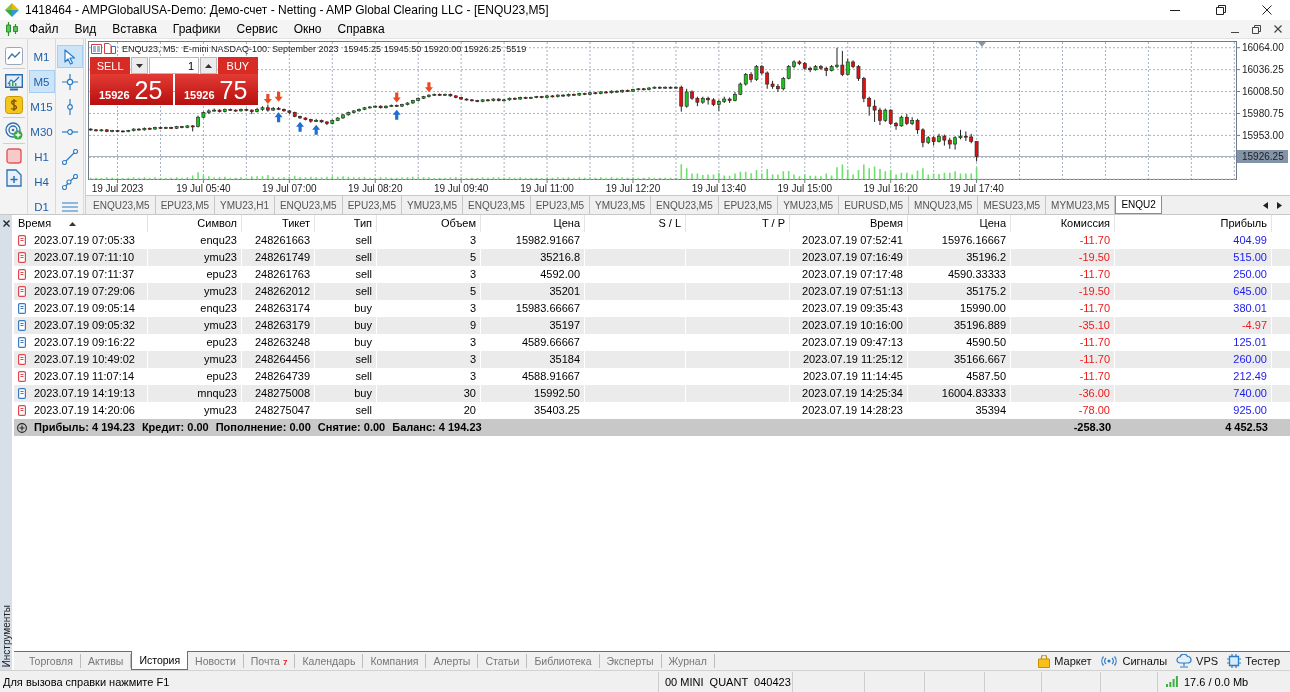 The width and height of the screenshot is (1290, 692). Describe the element at coordinates (503, 661) in the screenshot. I see `toolbox-tab: Статьи` at that location.